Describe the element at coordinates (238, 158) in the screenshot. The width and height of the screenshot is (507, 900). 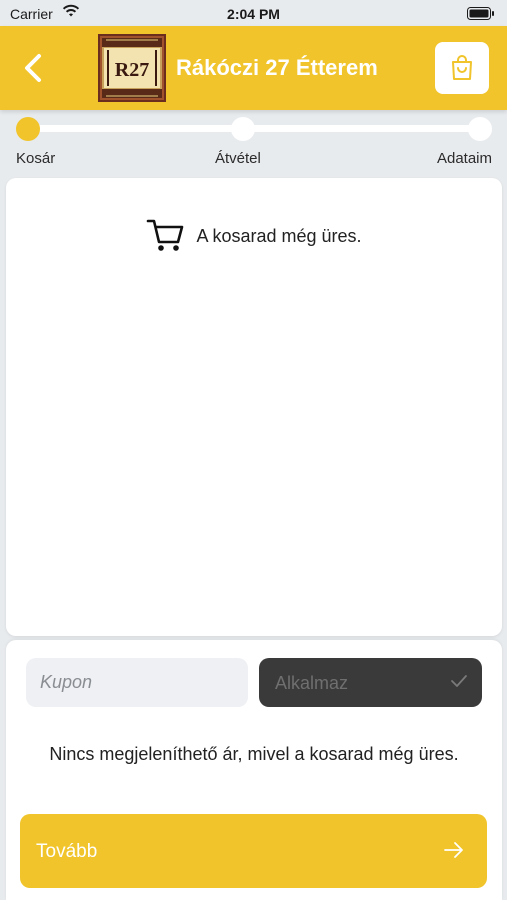
I see `step-label-pickup: Átvétel` at that location.